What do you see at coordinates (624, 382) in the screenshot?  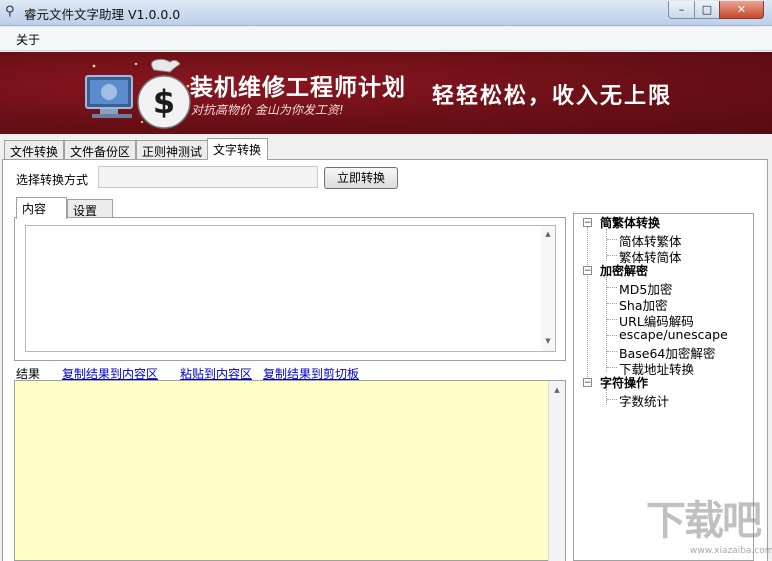 I see `tree-group-char-ops: 字符操作` at bounding box center [624, 382].